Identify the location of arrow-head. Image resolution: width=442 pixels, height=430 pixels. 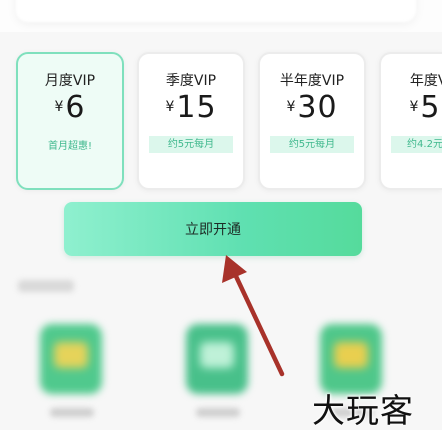
(234, 269).